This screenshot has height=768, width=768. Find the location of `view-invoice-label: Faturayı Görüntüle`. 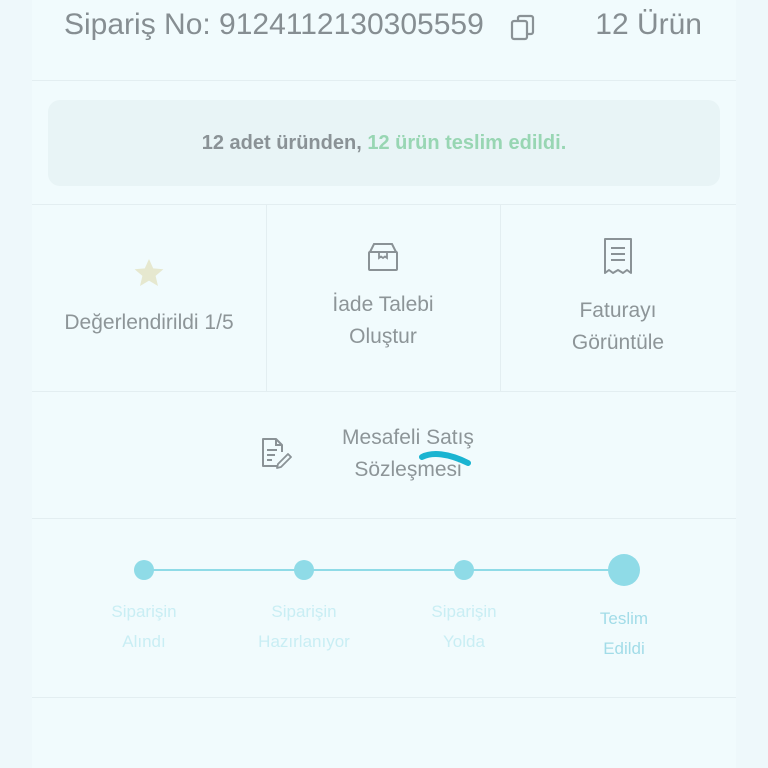

view-invoice-label: Faturayı Görüntüle is located at coordinates (618, 327).